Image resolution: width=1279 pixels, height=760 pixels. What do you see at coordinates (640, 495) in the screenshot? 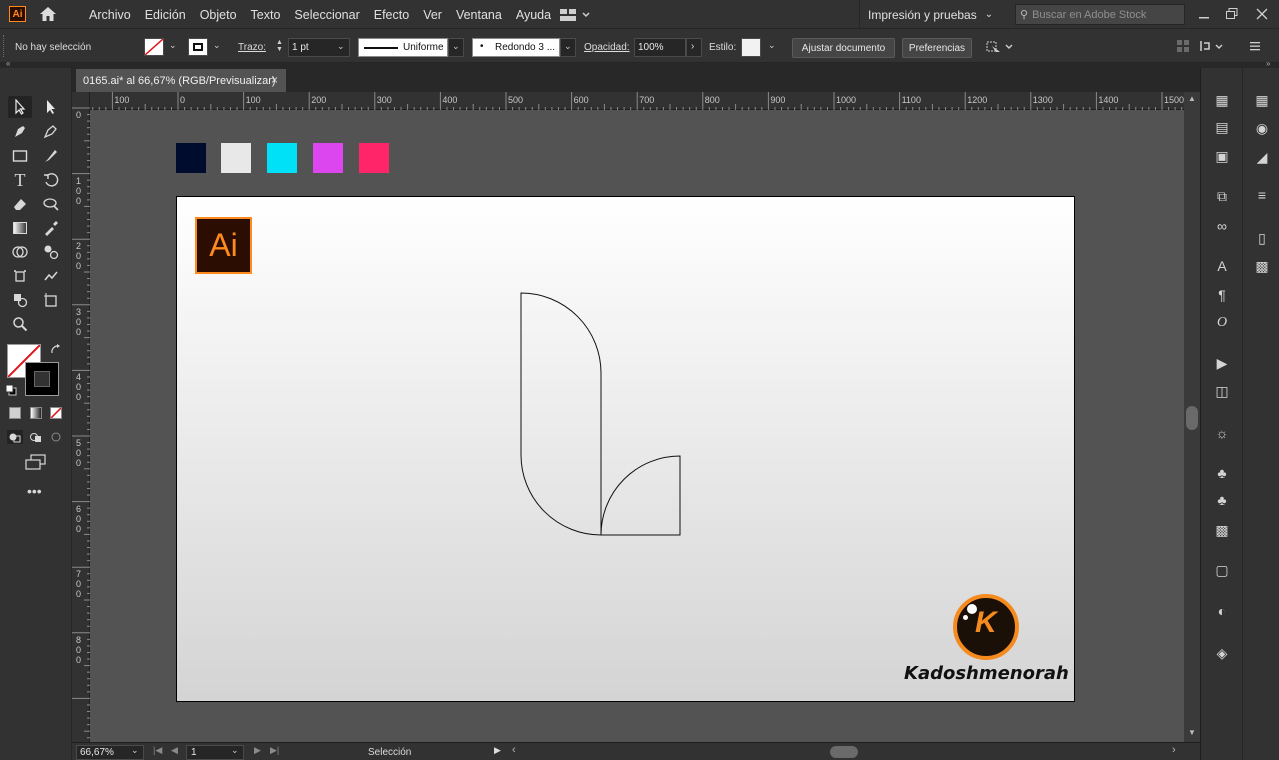
I see `quarter-circle-shape` at bounding box center [640, 495].